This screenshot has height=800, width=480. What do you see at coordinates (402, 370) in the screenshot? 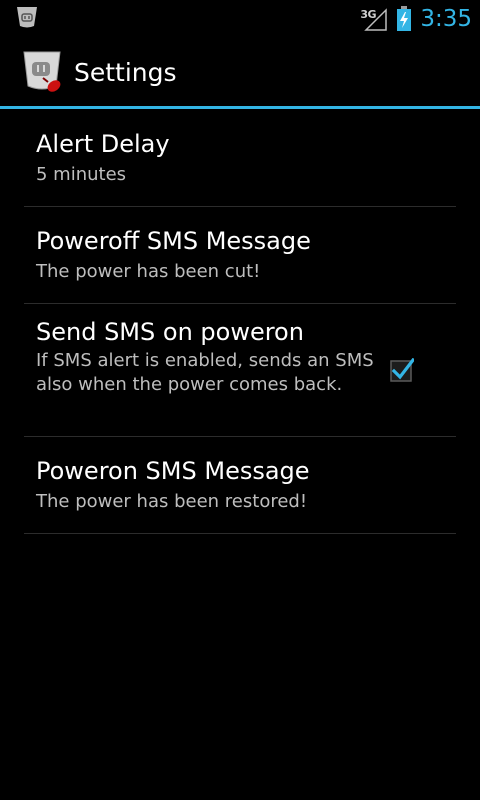
I see `send-sms-checkbox` at bounding box center [402, 370].